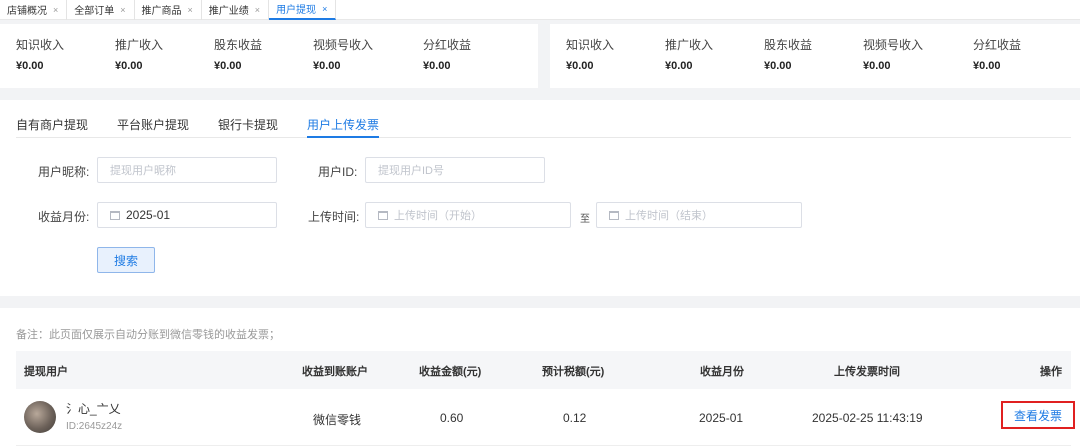 This screenshot has width=1080, height=446. What do you see at coordinates (148, 215) in the screenshot?
I see `month-value: 2025-01` at bounding box center [148, 215].